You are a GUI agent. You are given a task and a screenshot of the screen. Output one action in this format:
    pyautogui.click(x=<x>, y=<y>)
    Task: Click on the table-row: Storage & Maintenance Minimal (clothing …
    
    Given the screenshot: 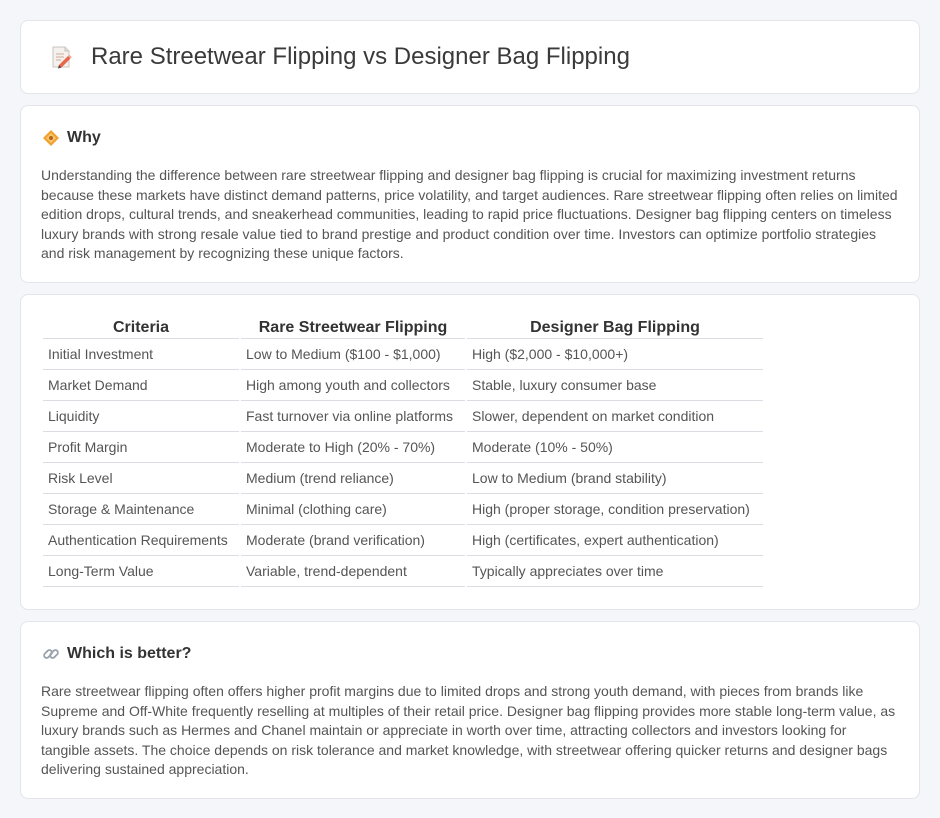 What is the action you would take?
    pyautogui.click(x=403, y=509)
    